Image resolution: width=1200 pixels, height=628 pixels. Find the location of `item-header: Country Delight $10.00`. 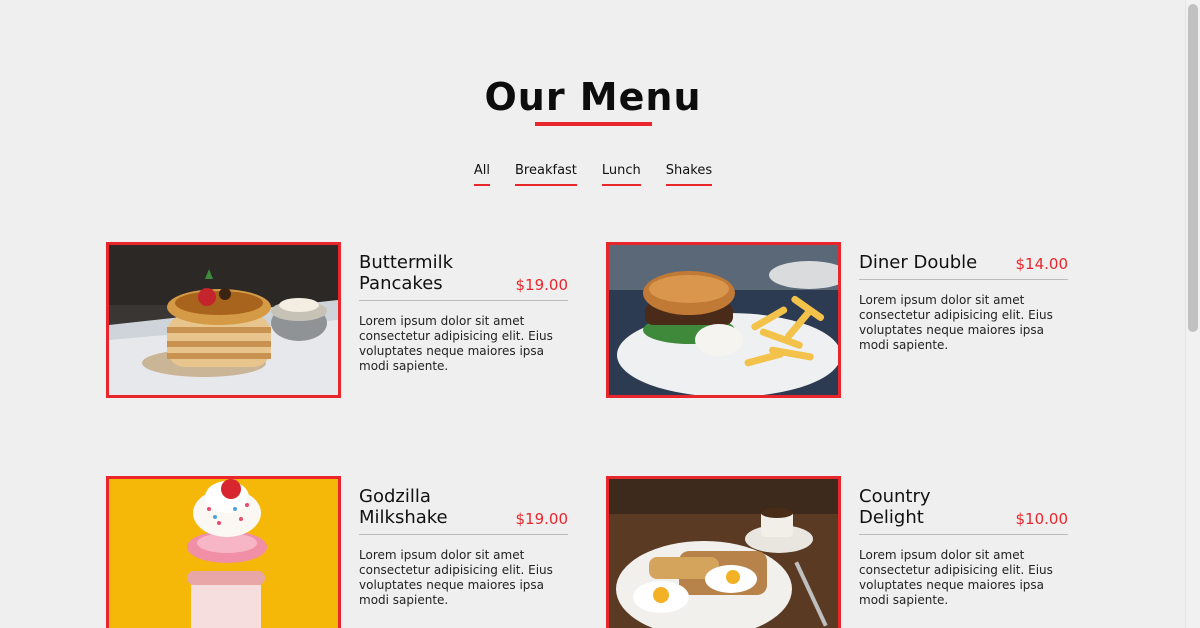

item-header: Country Delight $10.00 is located at coordinates (963, 510).